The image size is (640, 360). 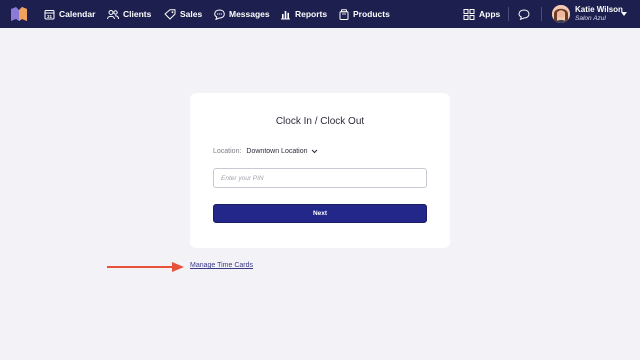 What do you see at coordinates (170, 13) in the screenshot?
I see `tag-icon` at bounding box center [170, 13].